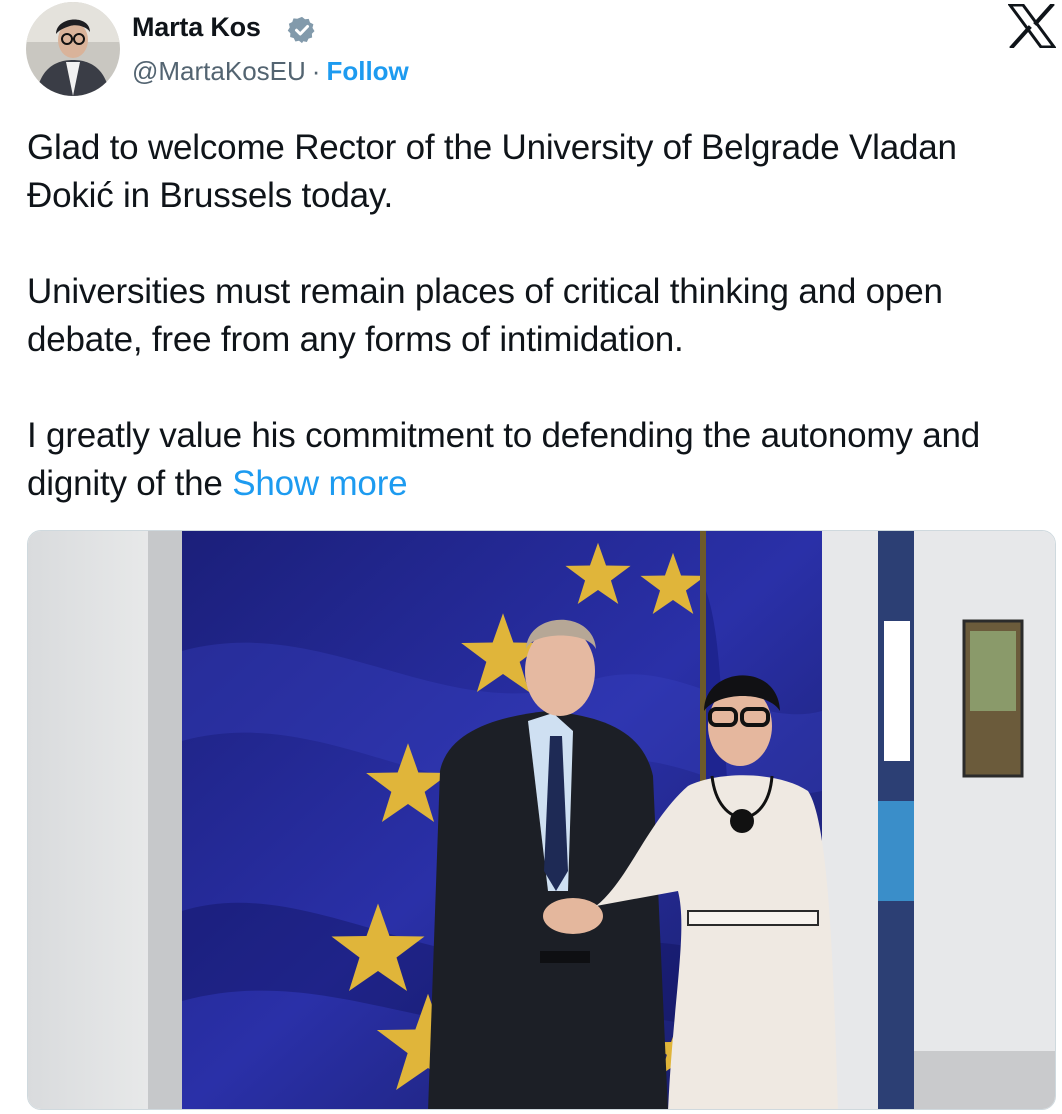 The image size is (1062, 1114). What do you see at coordinates (73, 49) in the screenshot?
I see `avatar` at bounding box center [73, 49].